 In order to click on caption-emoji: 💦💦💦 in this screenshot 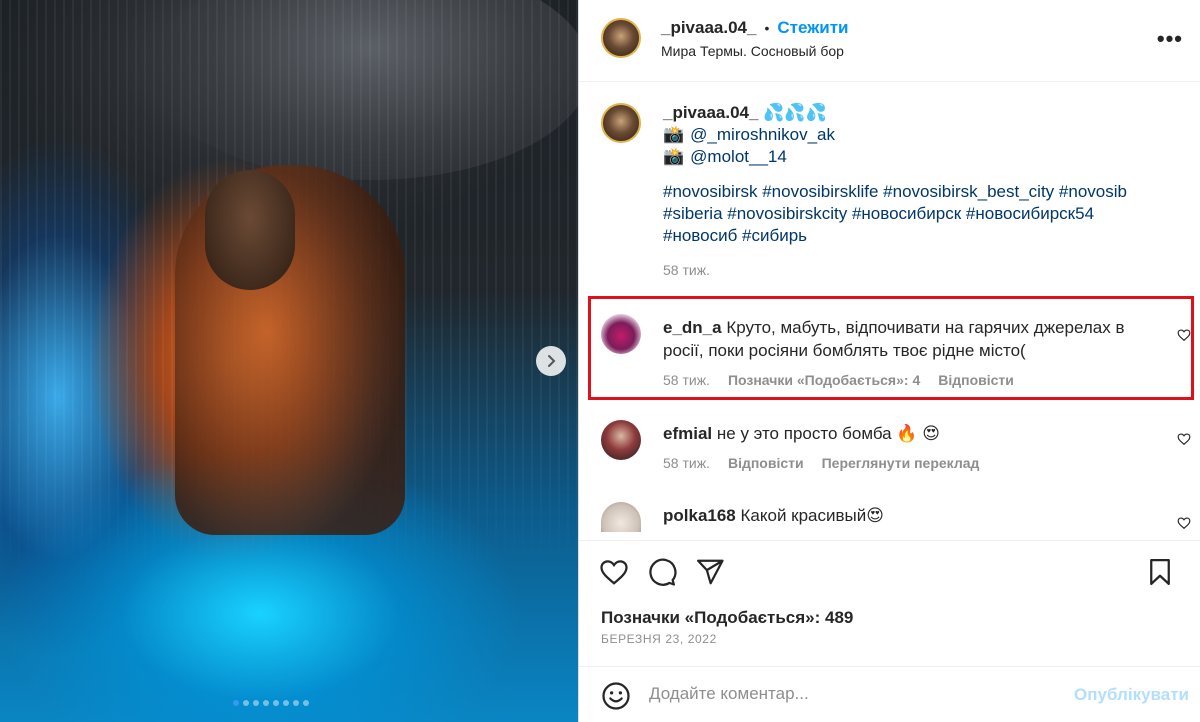, I will do `click(795, 113)`.